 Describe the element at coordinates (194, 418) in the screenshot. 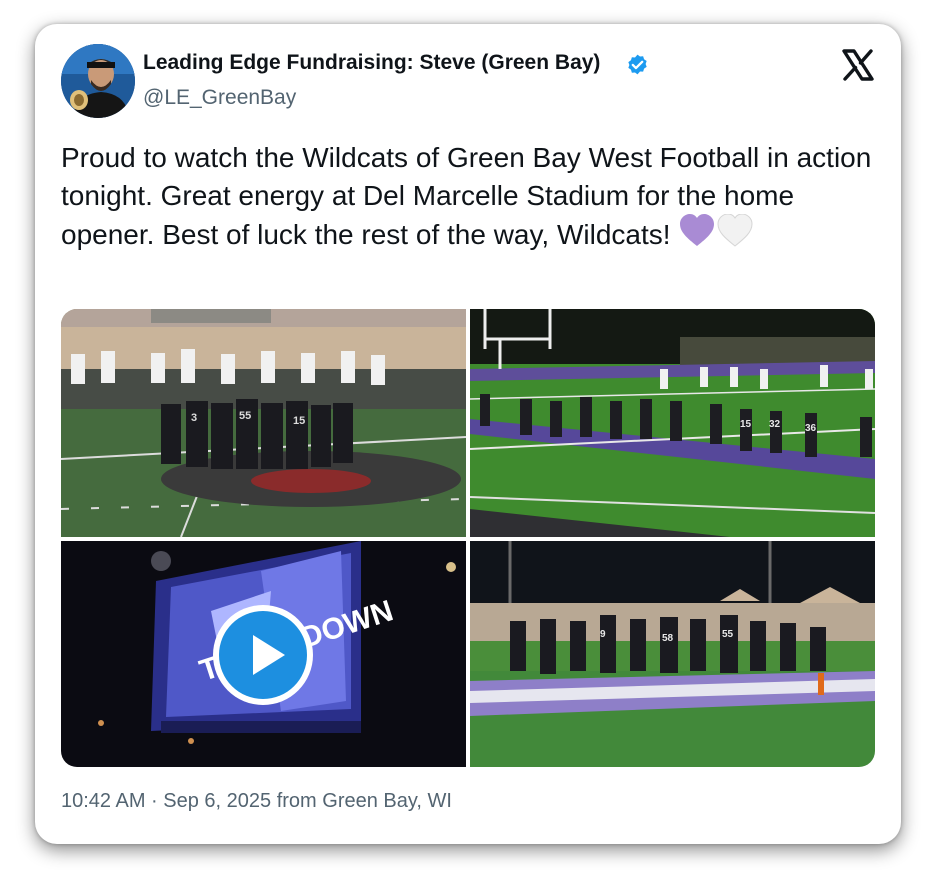

I see `svg-text: 3` at that location.